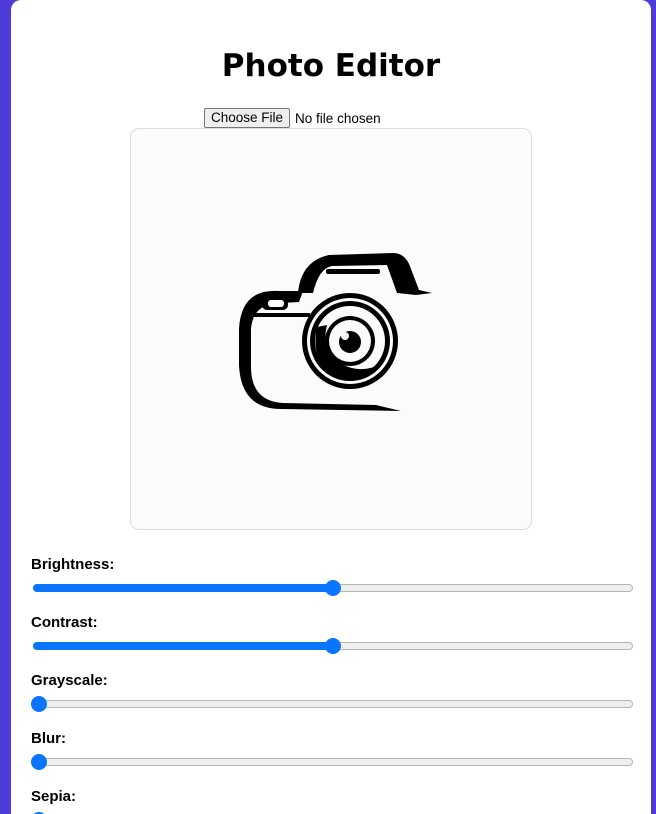 The image size is (656, 814). What do you see at coordinates (332, 634) in the screenshot?
I see `contrast-control: Contrast:` at bounding box center [332, 634].